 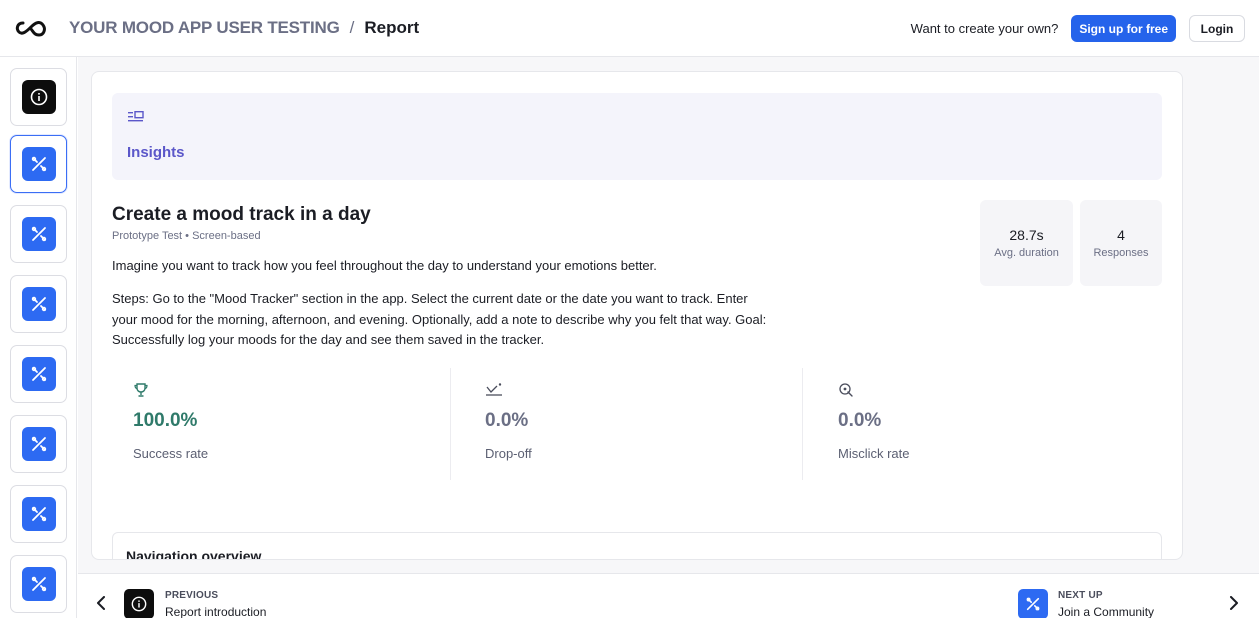 I want to click on login-button: Login, so click(x=1217, y=28).